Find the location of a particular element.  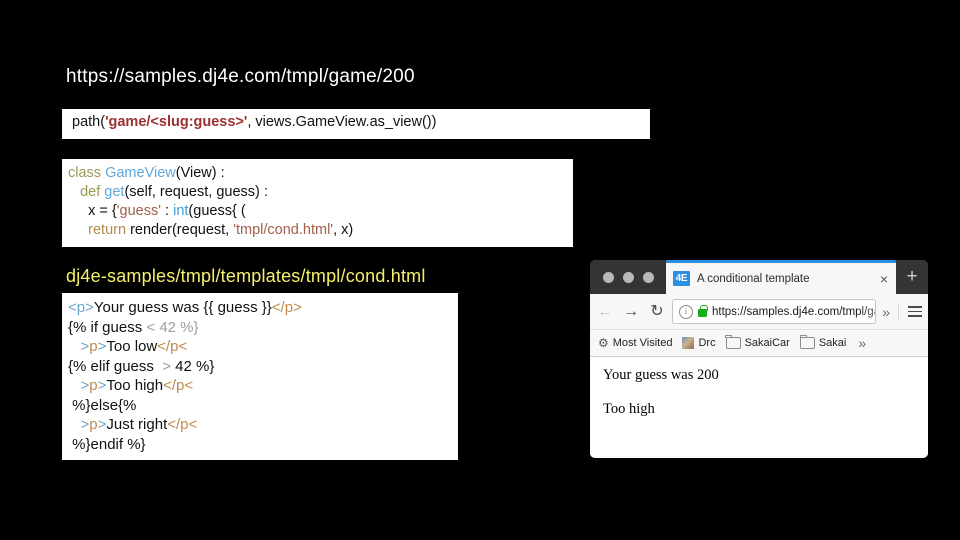

code-token: Too low is located at coordinates (132, 346).